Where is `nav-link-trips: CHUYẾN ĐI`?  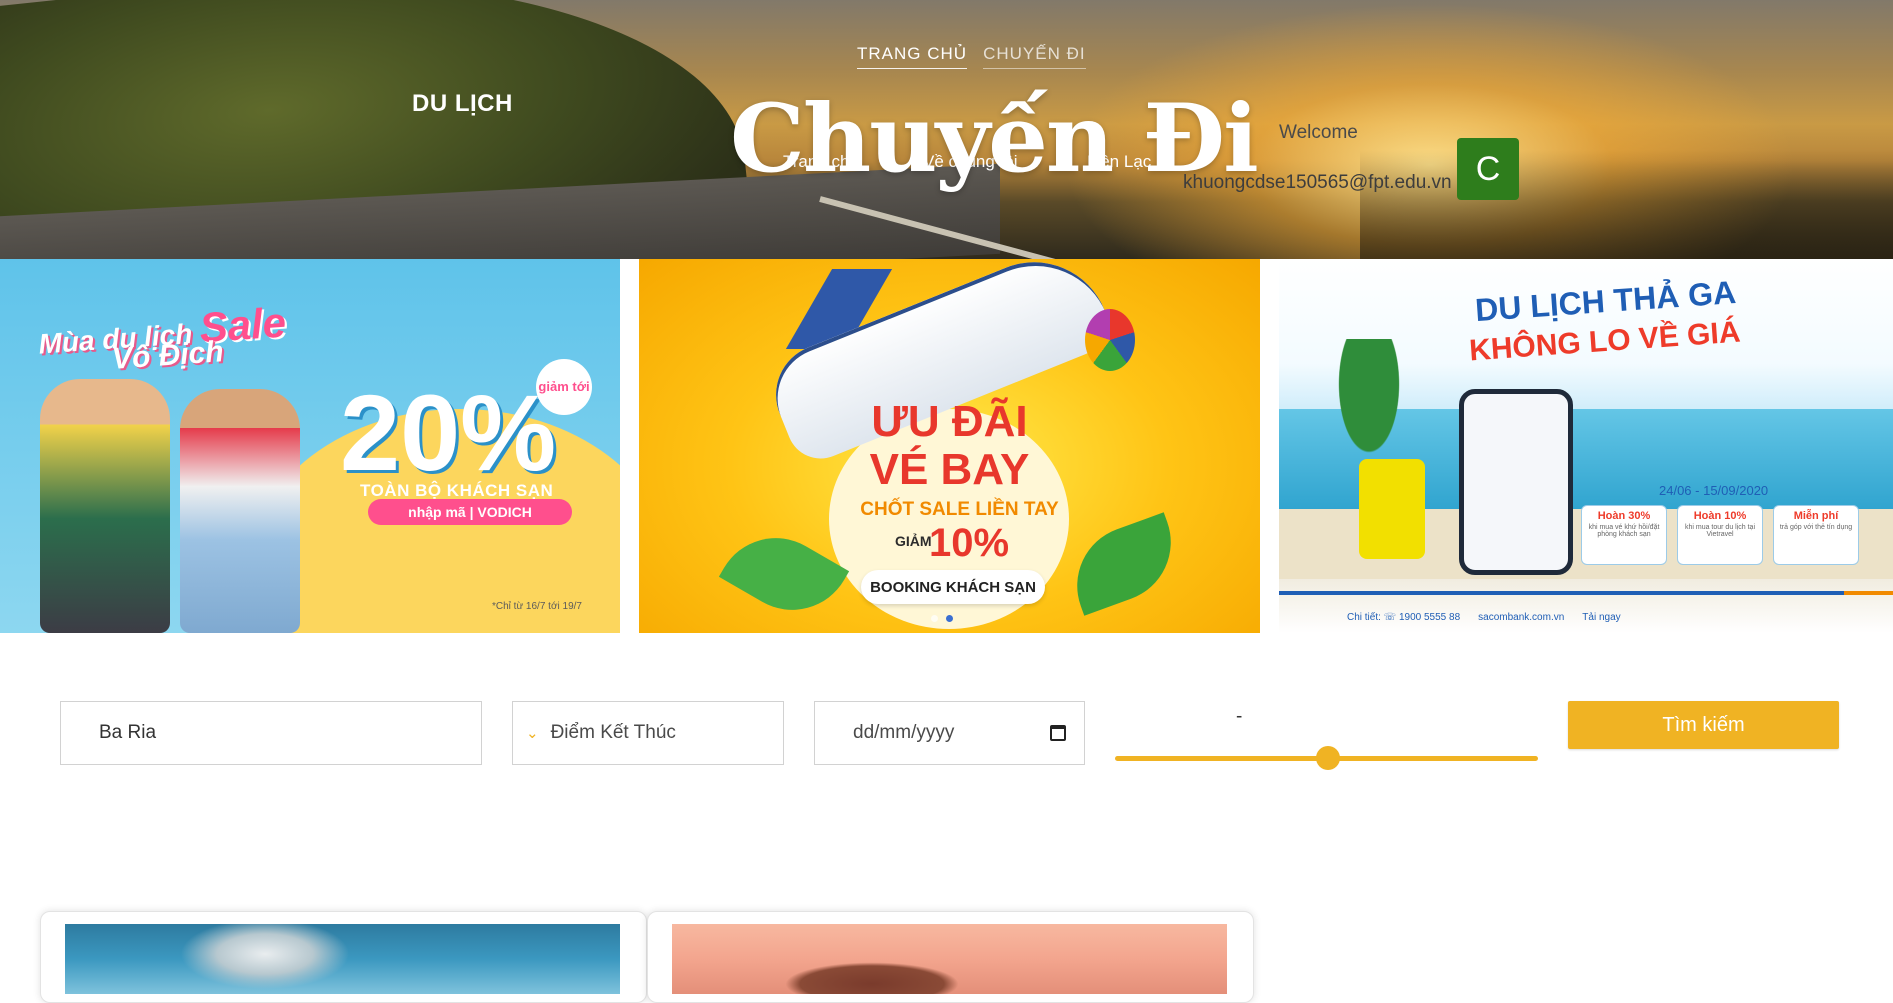
nav-link-trips: CHUYẾN ĐI is located at coordinates (1034, 56).